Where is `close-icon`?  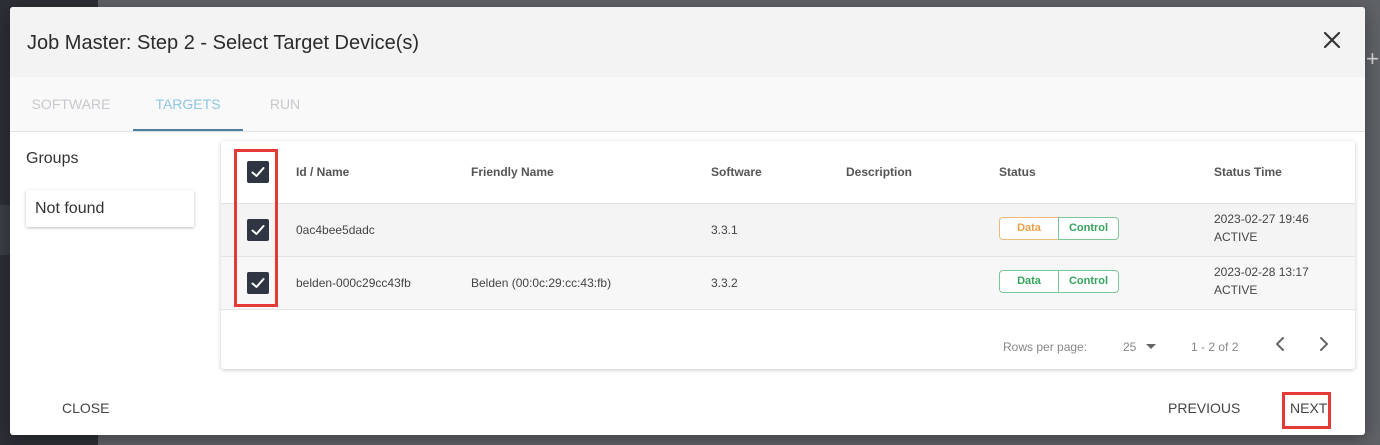 close-icon is located at coordinates (1332, 40).